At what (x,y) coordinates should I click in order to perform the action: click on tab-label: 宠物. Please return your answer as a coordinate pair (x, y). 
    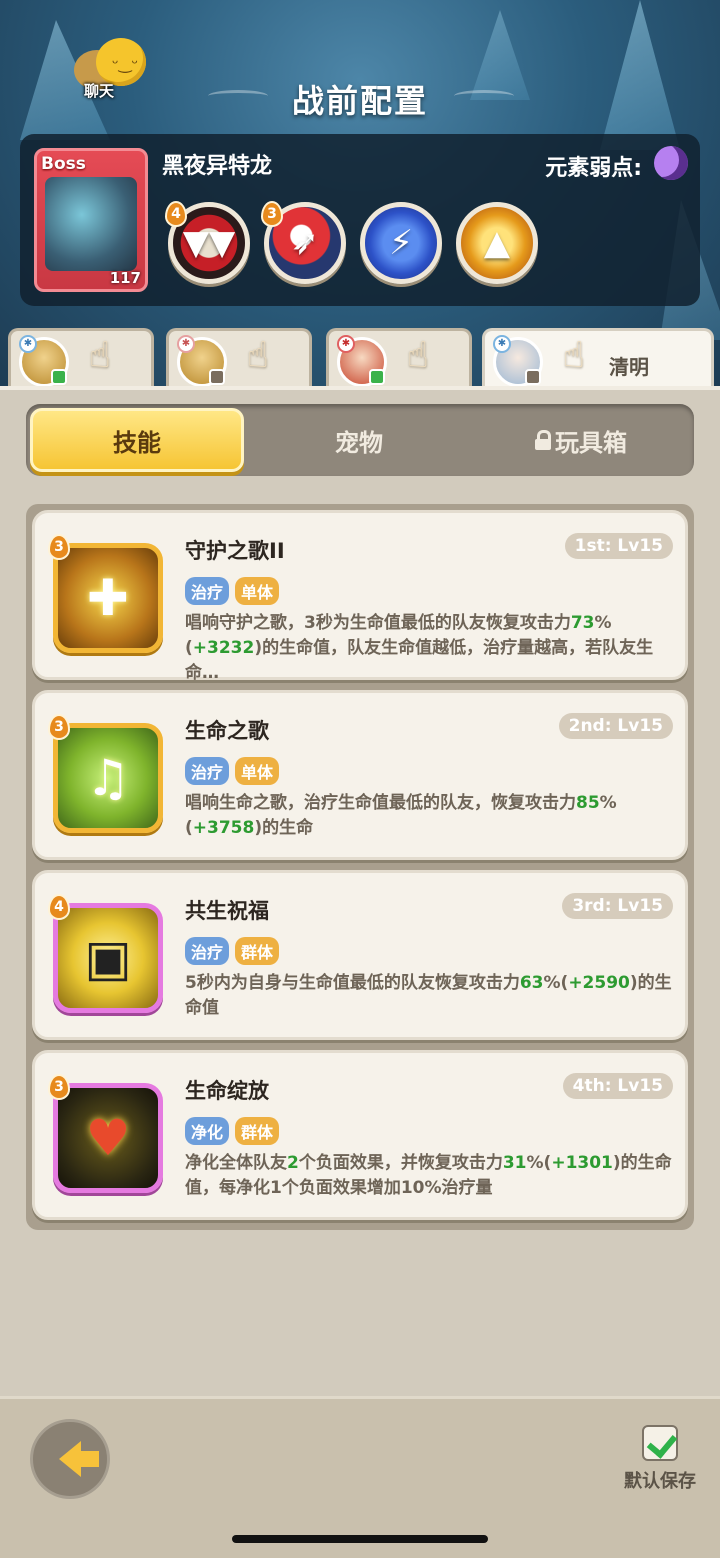
    Looking at the image, I should click on (359, 442).